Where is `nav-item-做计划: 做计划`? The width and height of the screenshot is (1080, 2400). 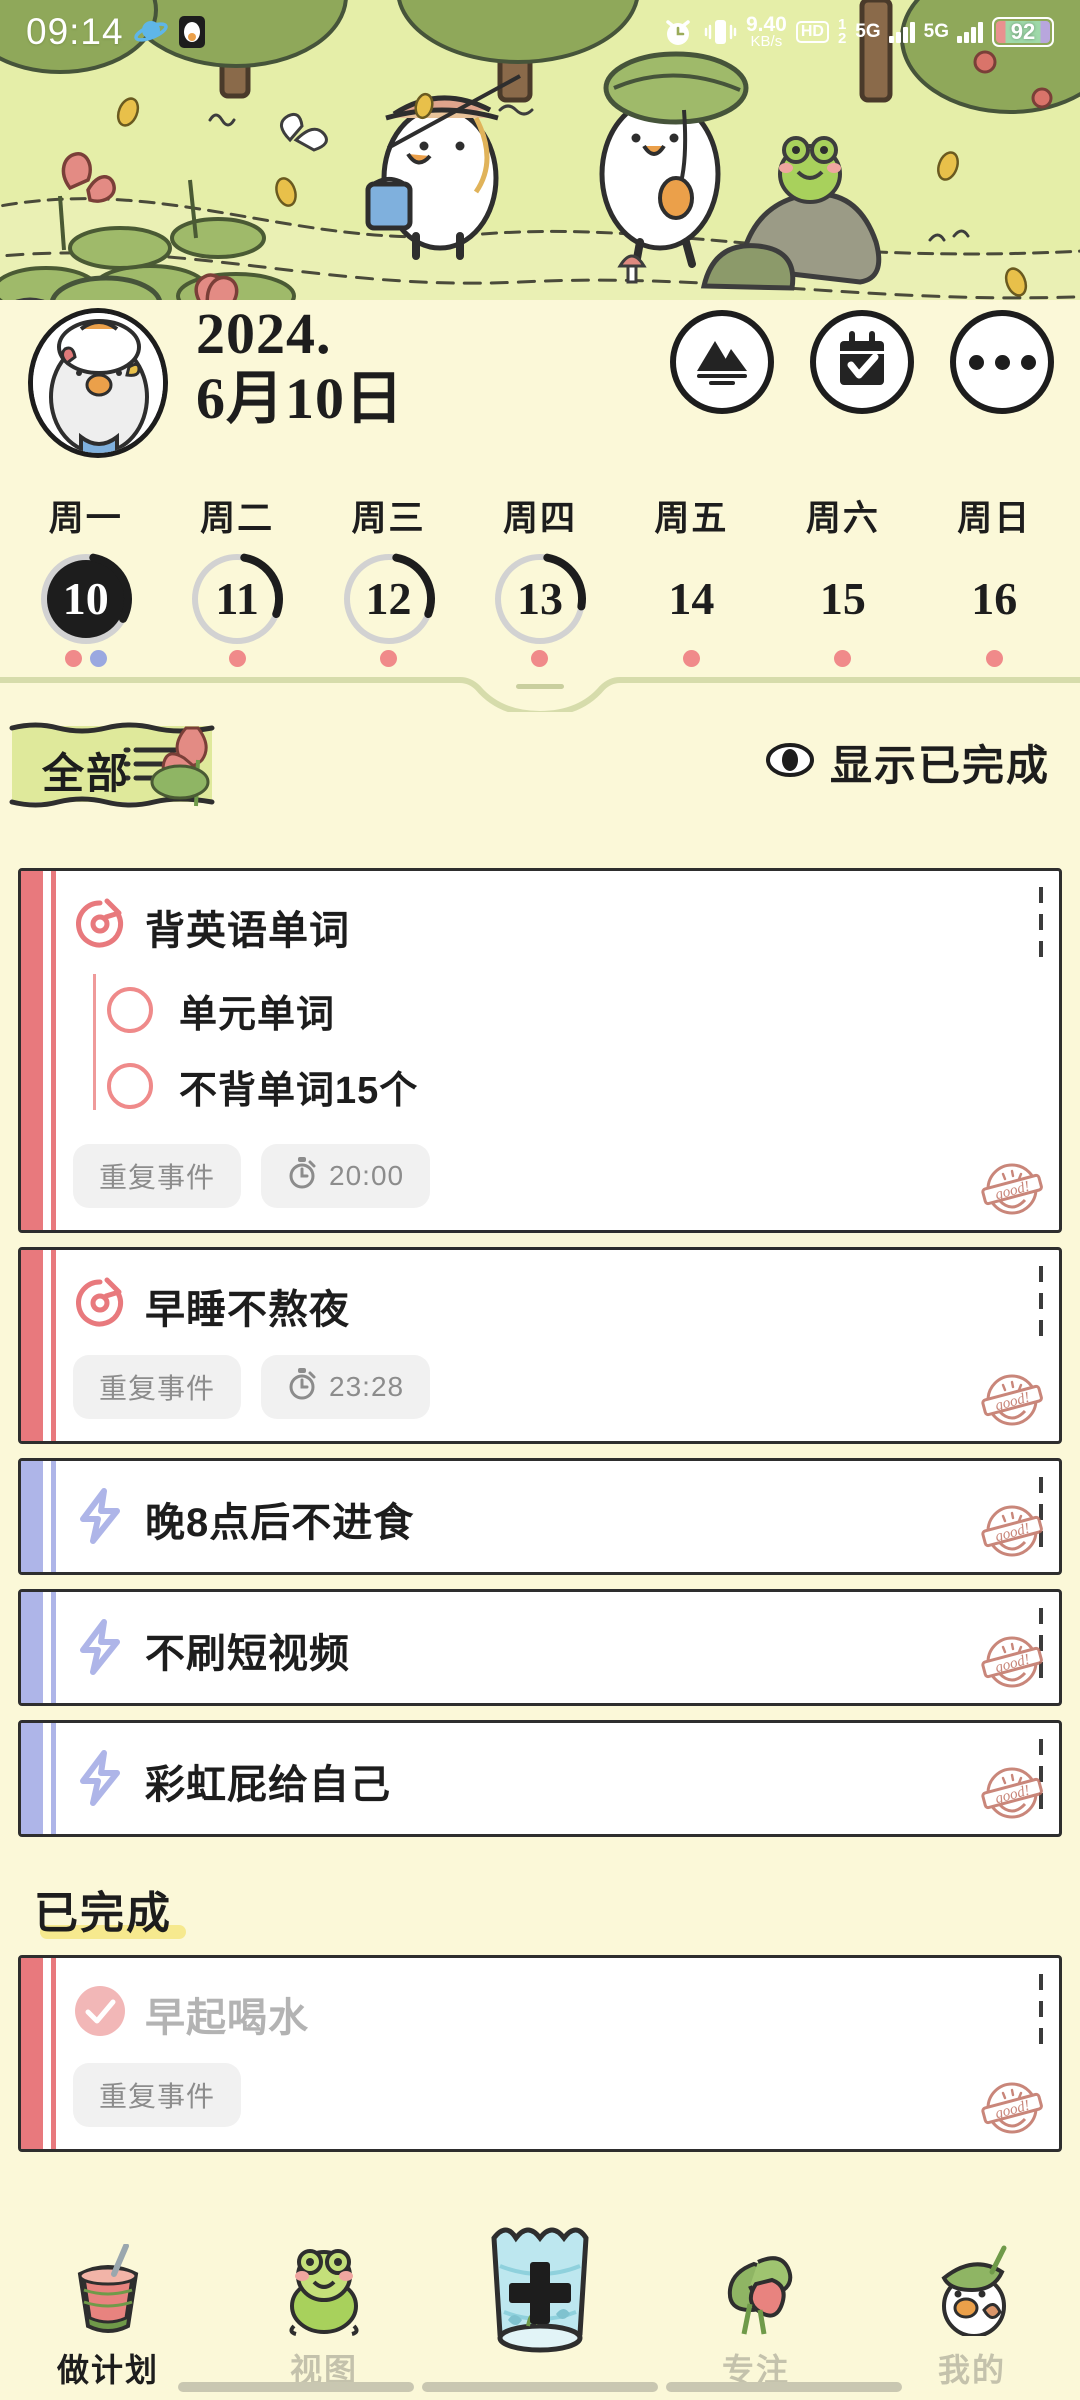 nav-item-做计划: 做计划 is located at coordinates (108, 2311).